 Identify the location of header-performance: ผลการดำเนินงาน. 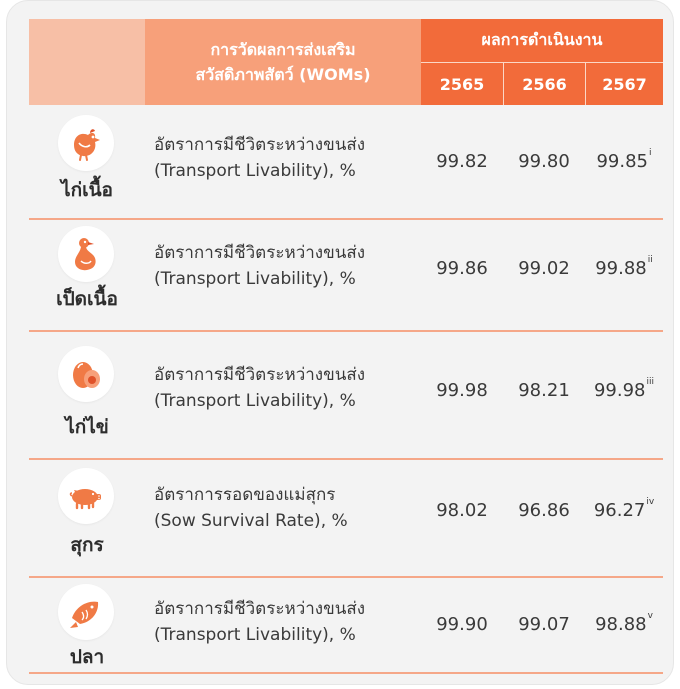
(542, 40).